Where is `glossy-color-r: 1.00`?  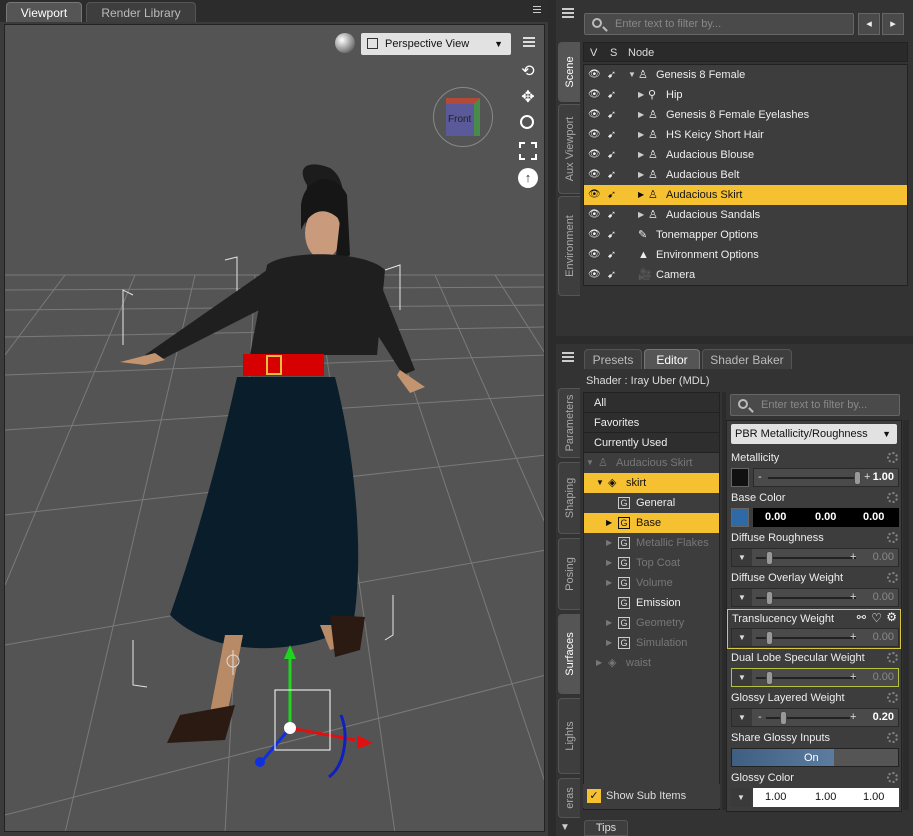
glossy-color-r: 1.00 is located at coordinates (775, 797).